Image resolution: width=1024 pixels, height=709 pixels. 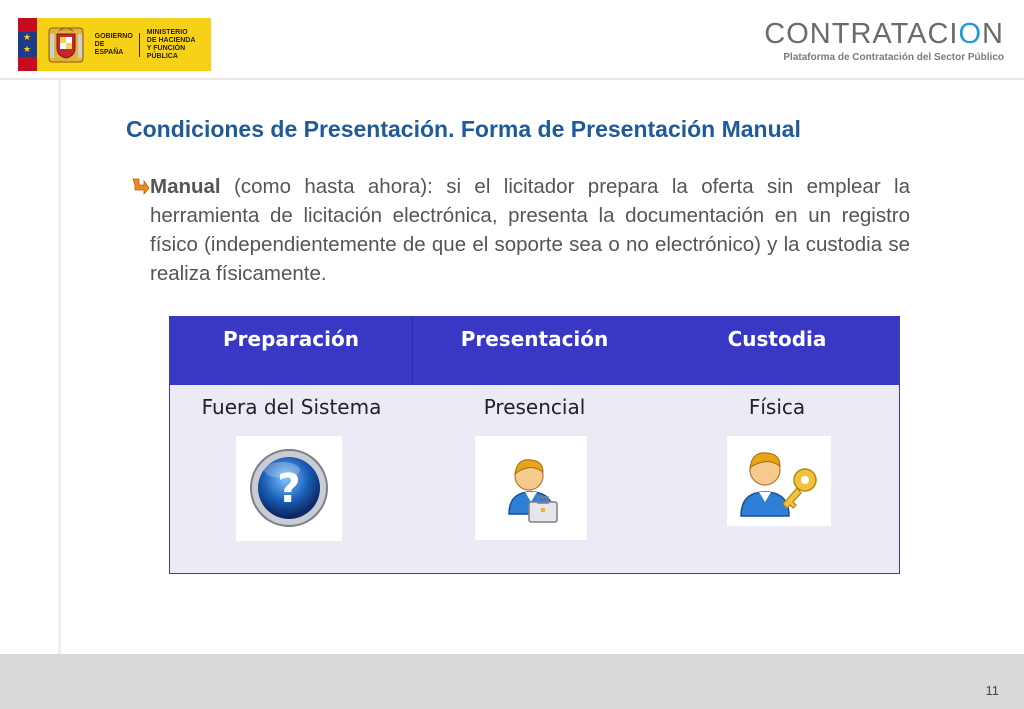 I want to click on government-label: GOBIERNO DE ESPAÑA, so click(x=117, y=44).